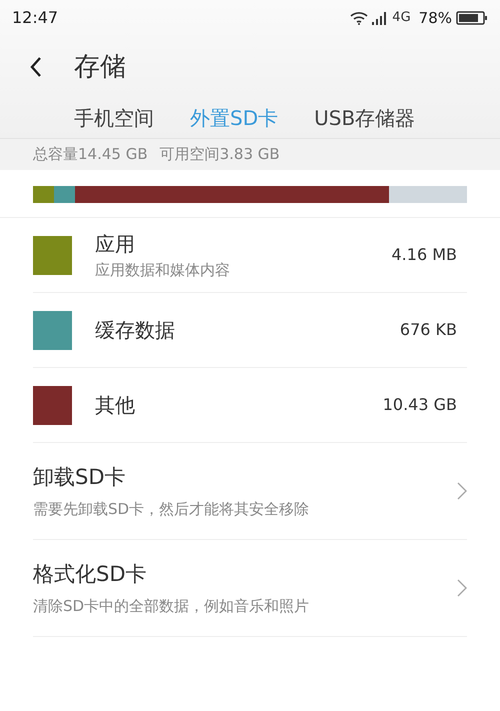 Image resolution: width=500 pixels, height=711 pixels. Describe the element at coordinates (250, 588) in the screenshot. I see `settings-row: 格式化SD卡 清除SD卡中的全部数据，例如音乐和照片` at that location.